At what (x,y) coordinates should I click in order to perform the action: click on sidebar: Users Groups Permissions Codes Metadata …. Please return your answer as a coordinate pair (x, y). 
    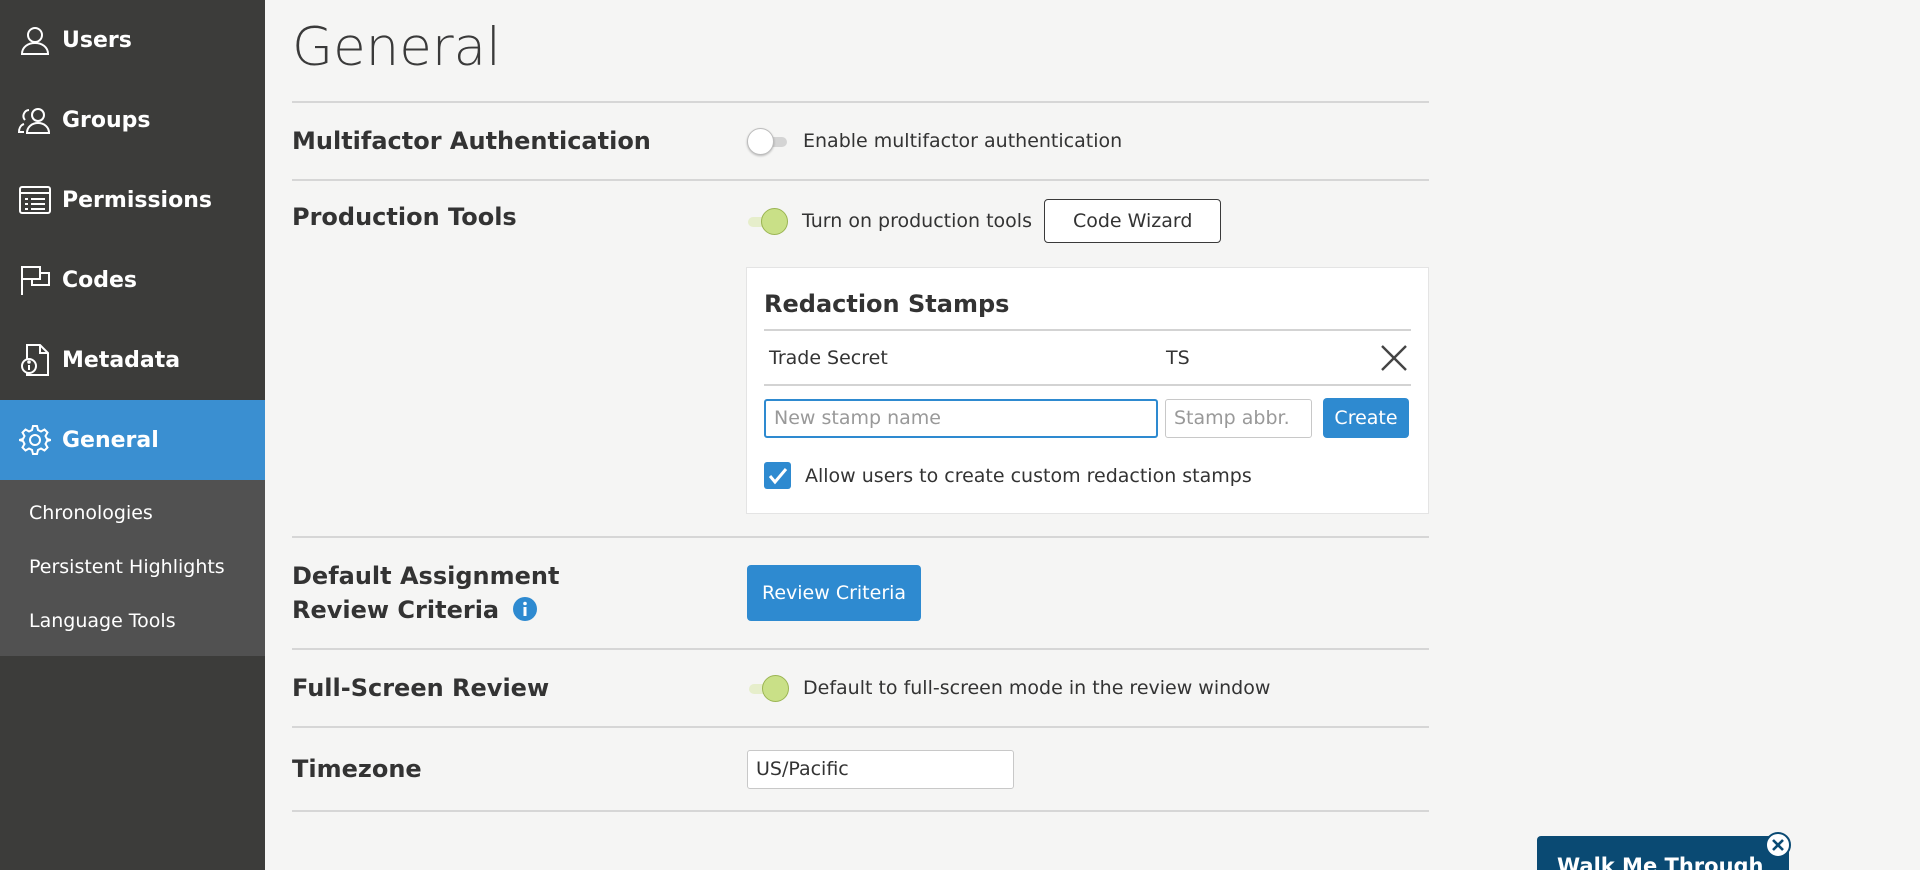
    Looking at the image, I should click on (132, 435).